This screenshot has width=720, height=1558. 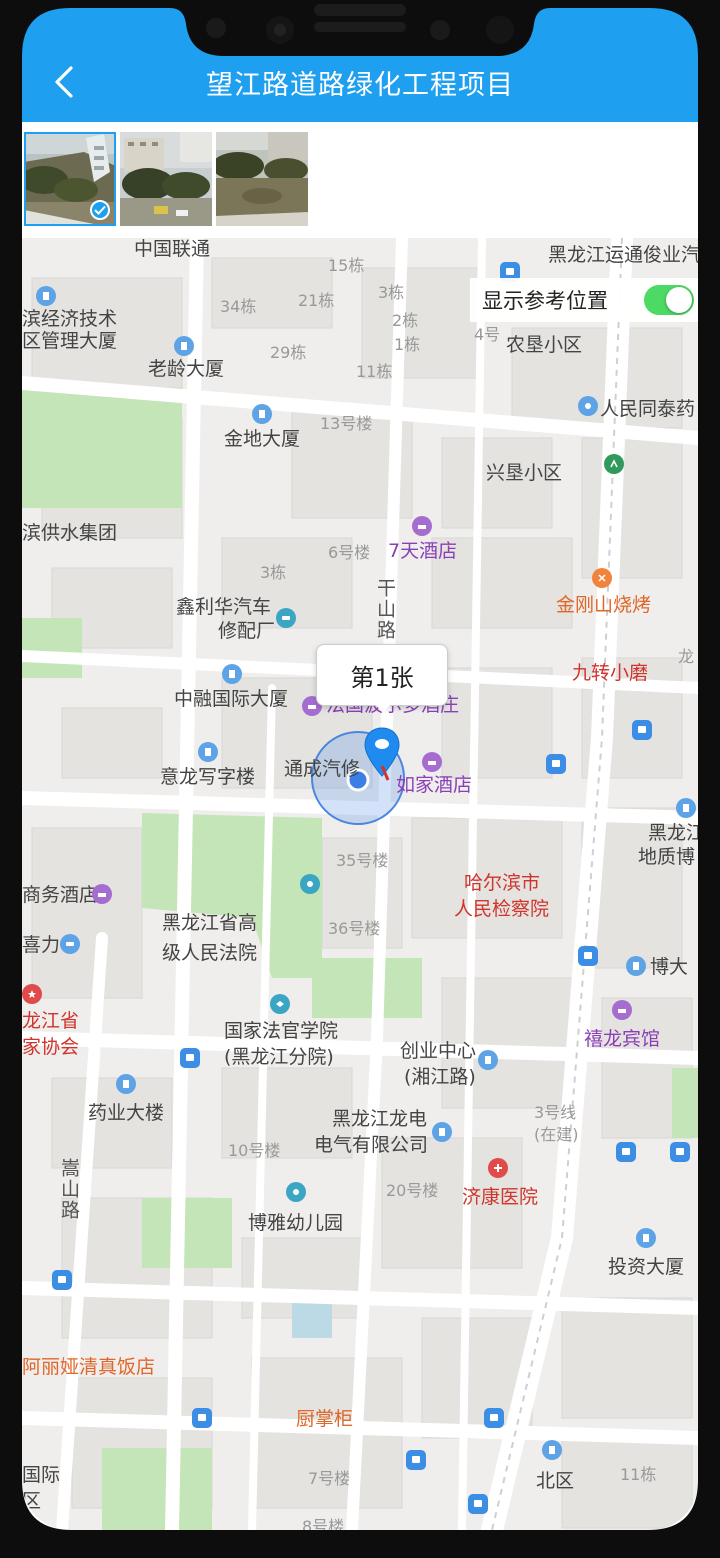 I want to click on map-label: 农垦小区, so click(x=544, y=345).